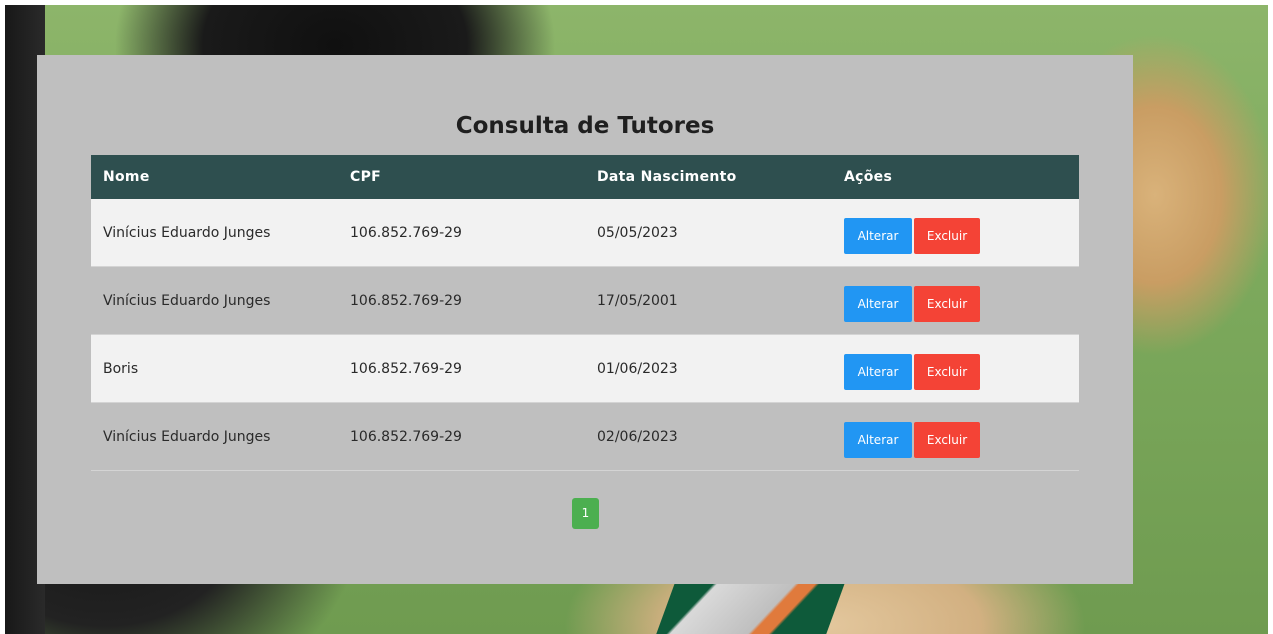  Describe the element at coordinates (585, 513) in the screenshot. I see `pagination-page-button: 1` at that location.